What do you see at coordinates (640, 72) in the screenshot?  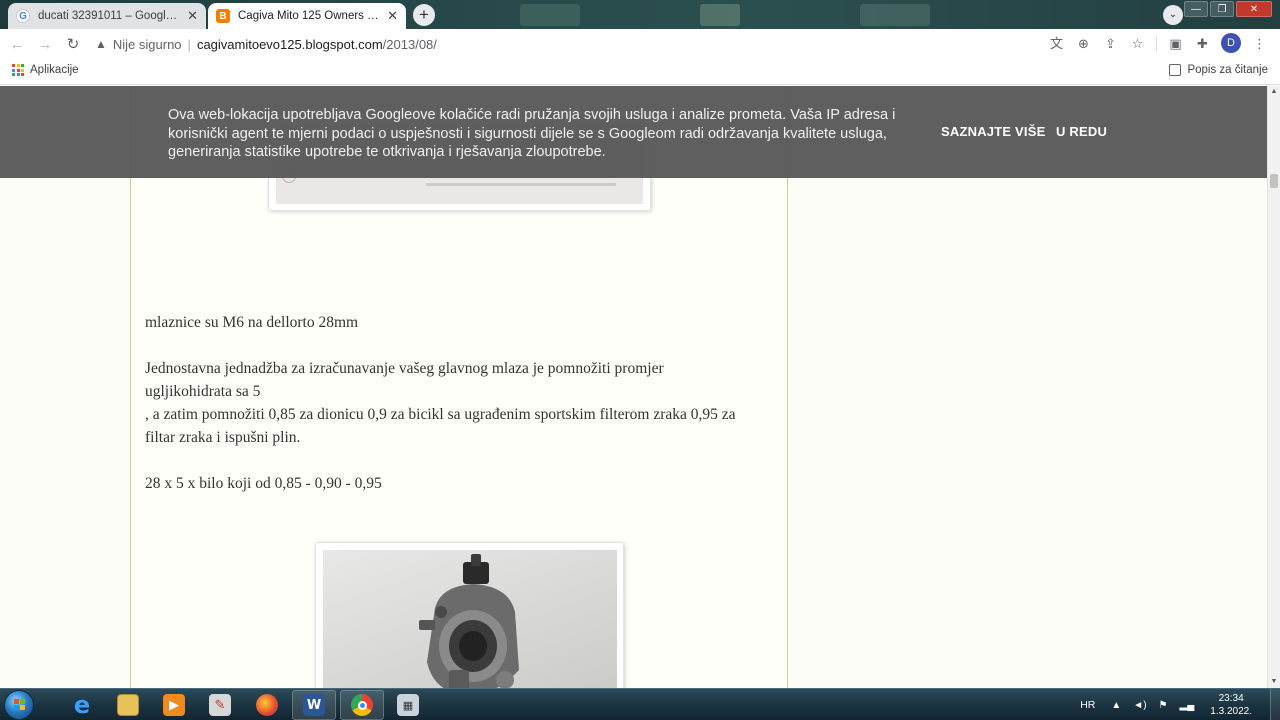 I see `bookmarks-bar: Aplikacije Popis za čitanje` at bounding box center [640, 72].